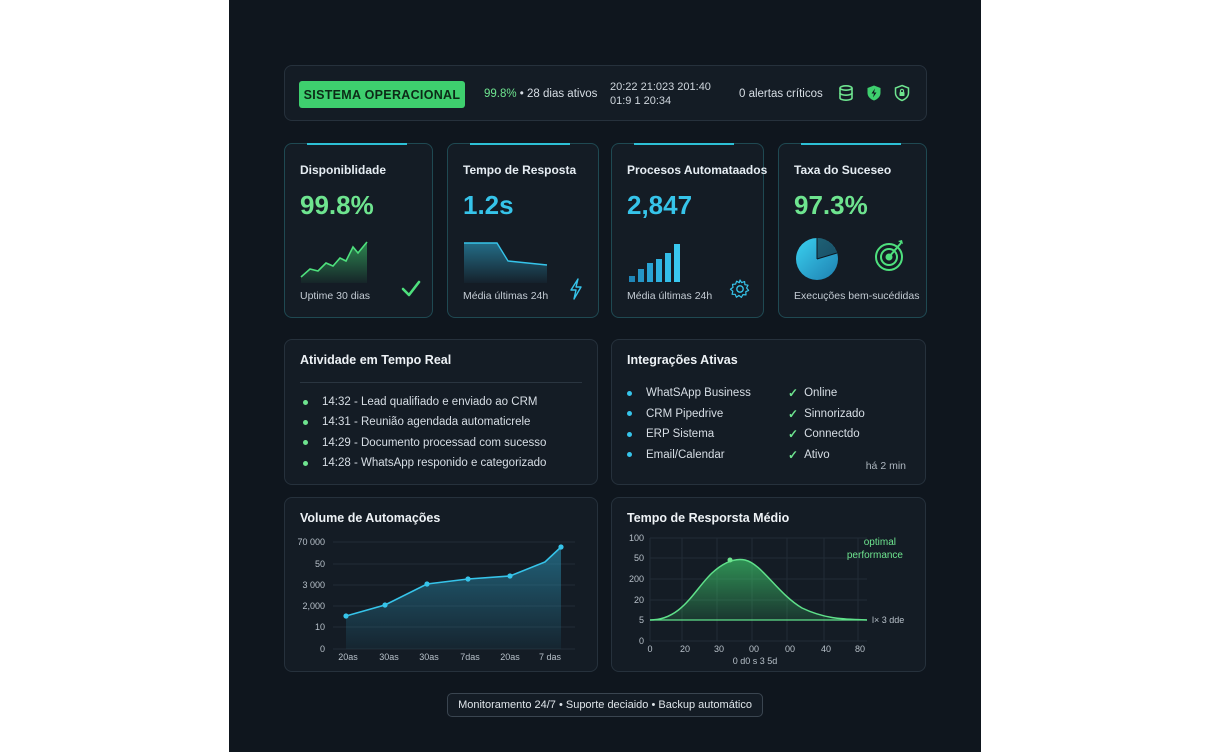  I want to click on uptime-value: 99.8%, so click(500, 94).